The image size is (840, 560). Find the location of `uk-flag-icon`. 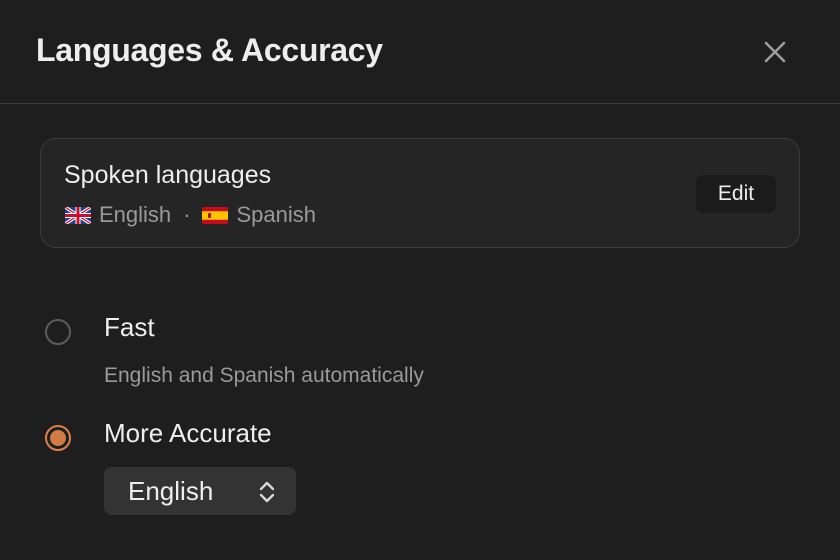

uk-flag-icon is located at coordinates (78, 215).